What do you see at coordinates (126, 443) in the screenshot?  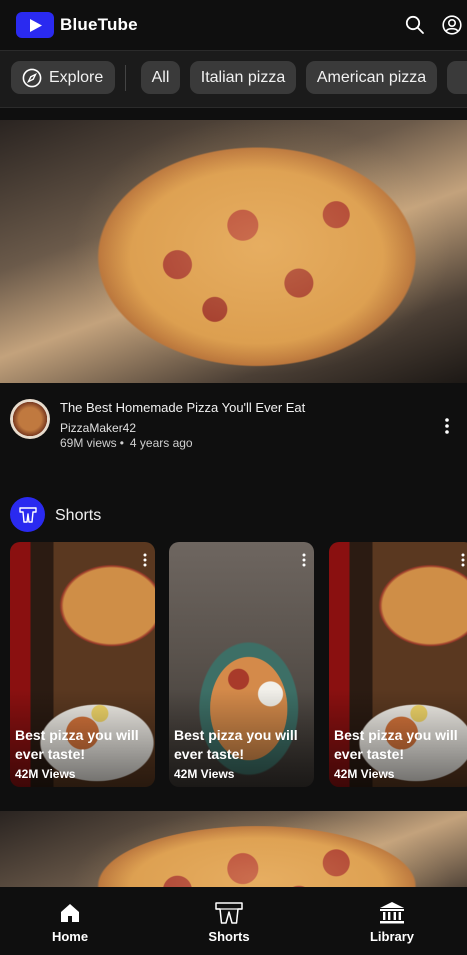 I see `video-meta: 69M views • 4 years ago` at bounding box center [126, 443].